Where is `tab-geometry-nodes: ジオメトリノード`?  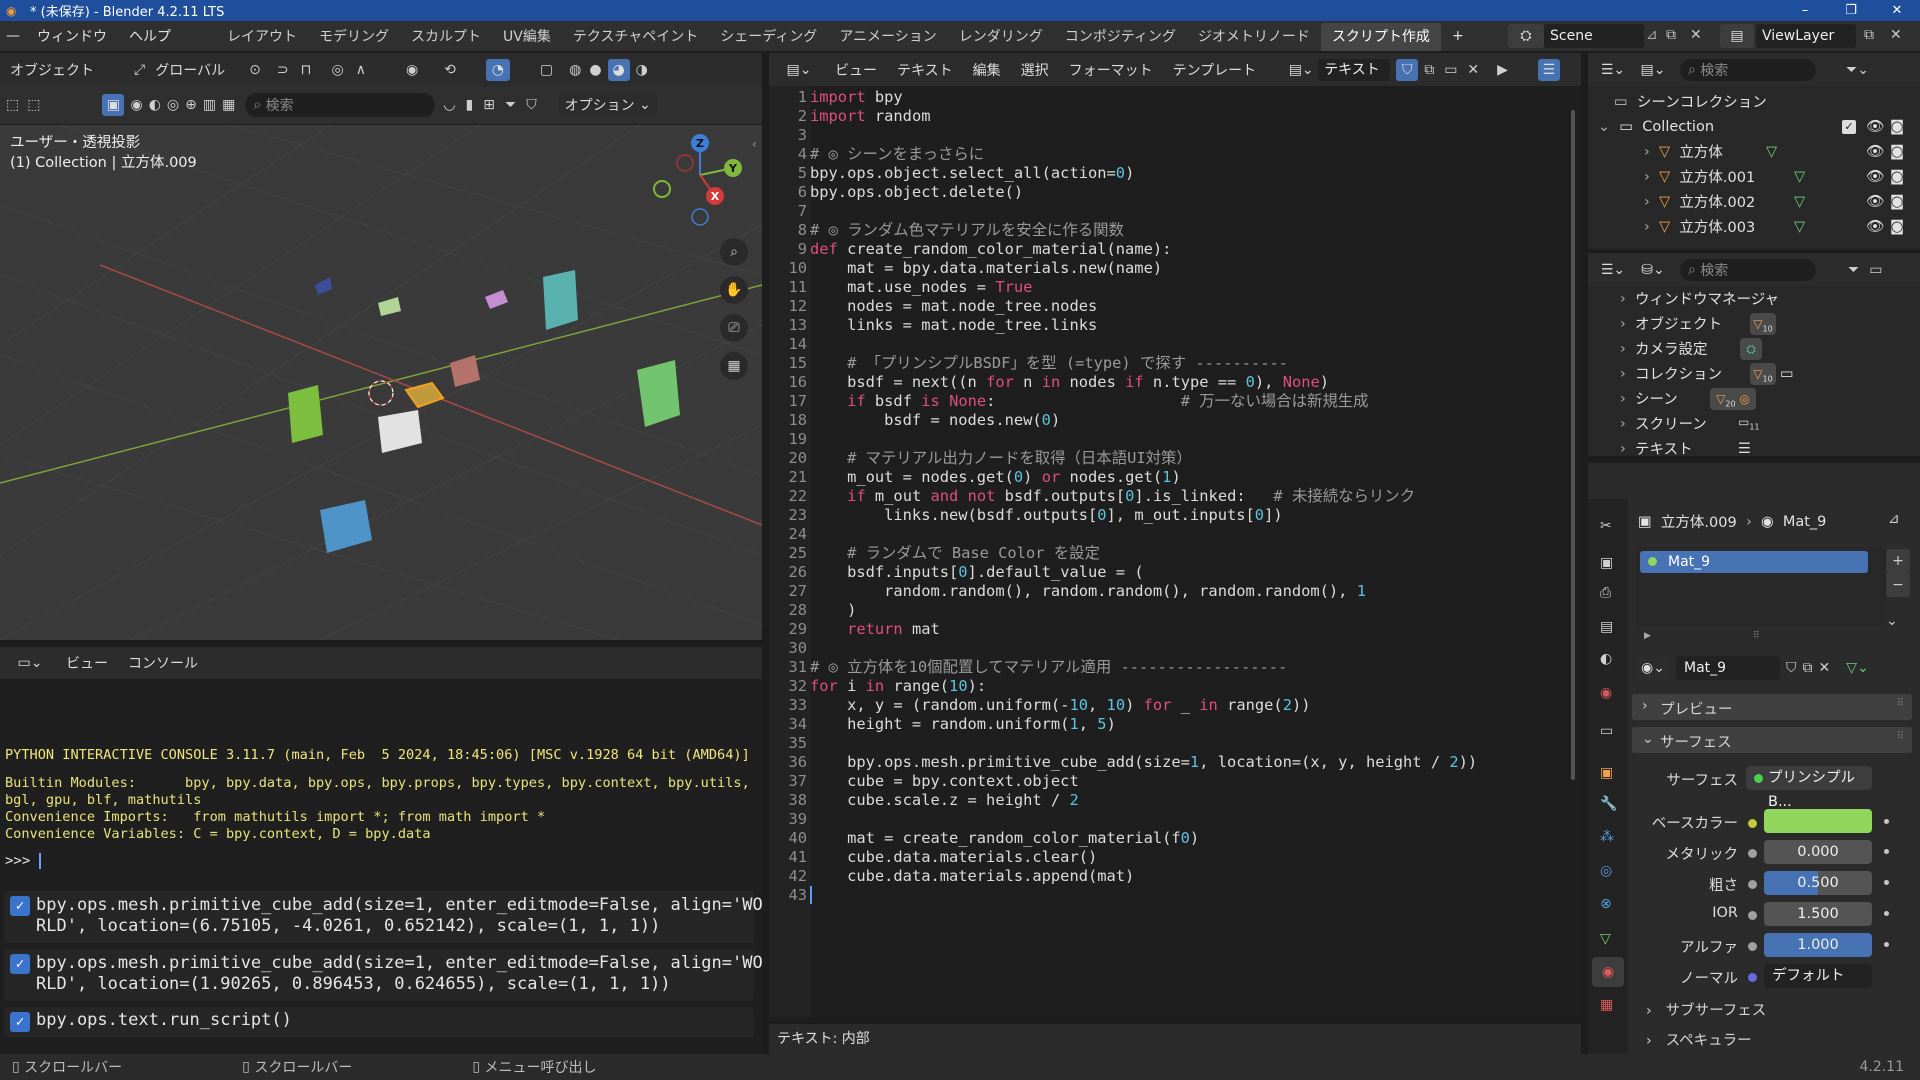
tab-geometry-nodes: ジオメトリノード is located at coordinates (1254, 36).